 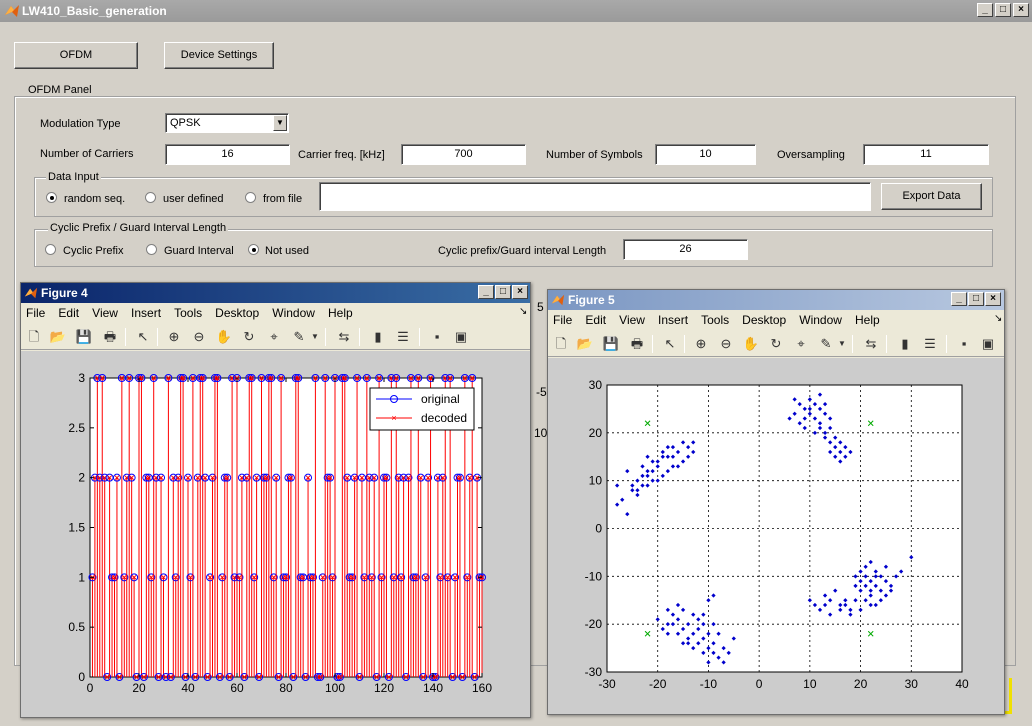 What do you see at coordinates (993, 299) in the screenshot?
I see `figure-5-close-button: ×` at bounding box center [993, 299].